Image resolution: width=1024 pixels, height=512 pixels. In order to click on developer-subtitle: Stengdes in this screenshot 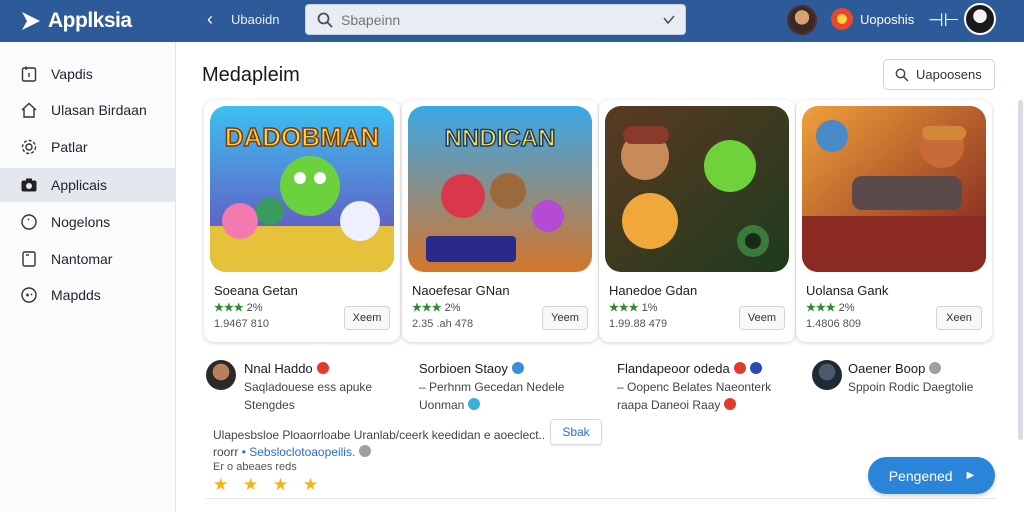, I will do `click(269, 405)`.